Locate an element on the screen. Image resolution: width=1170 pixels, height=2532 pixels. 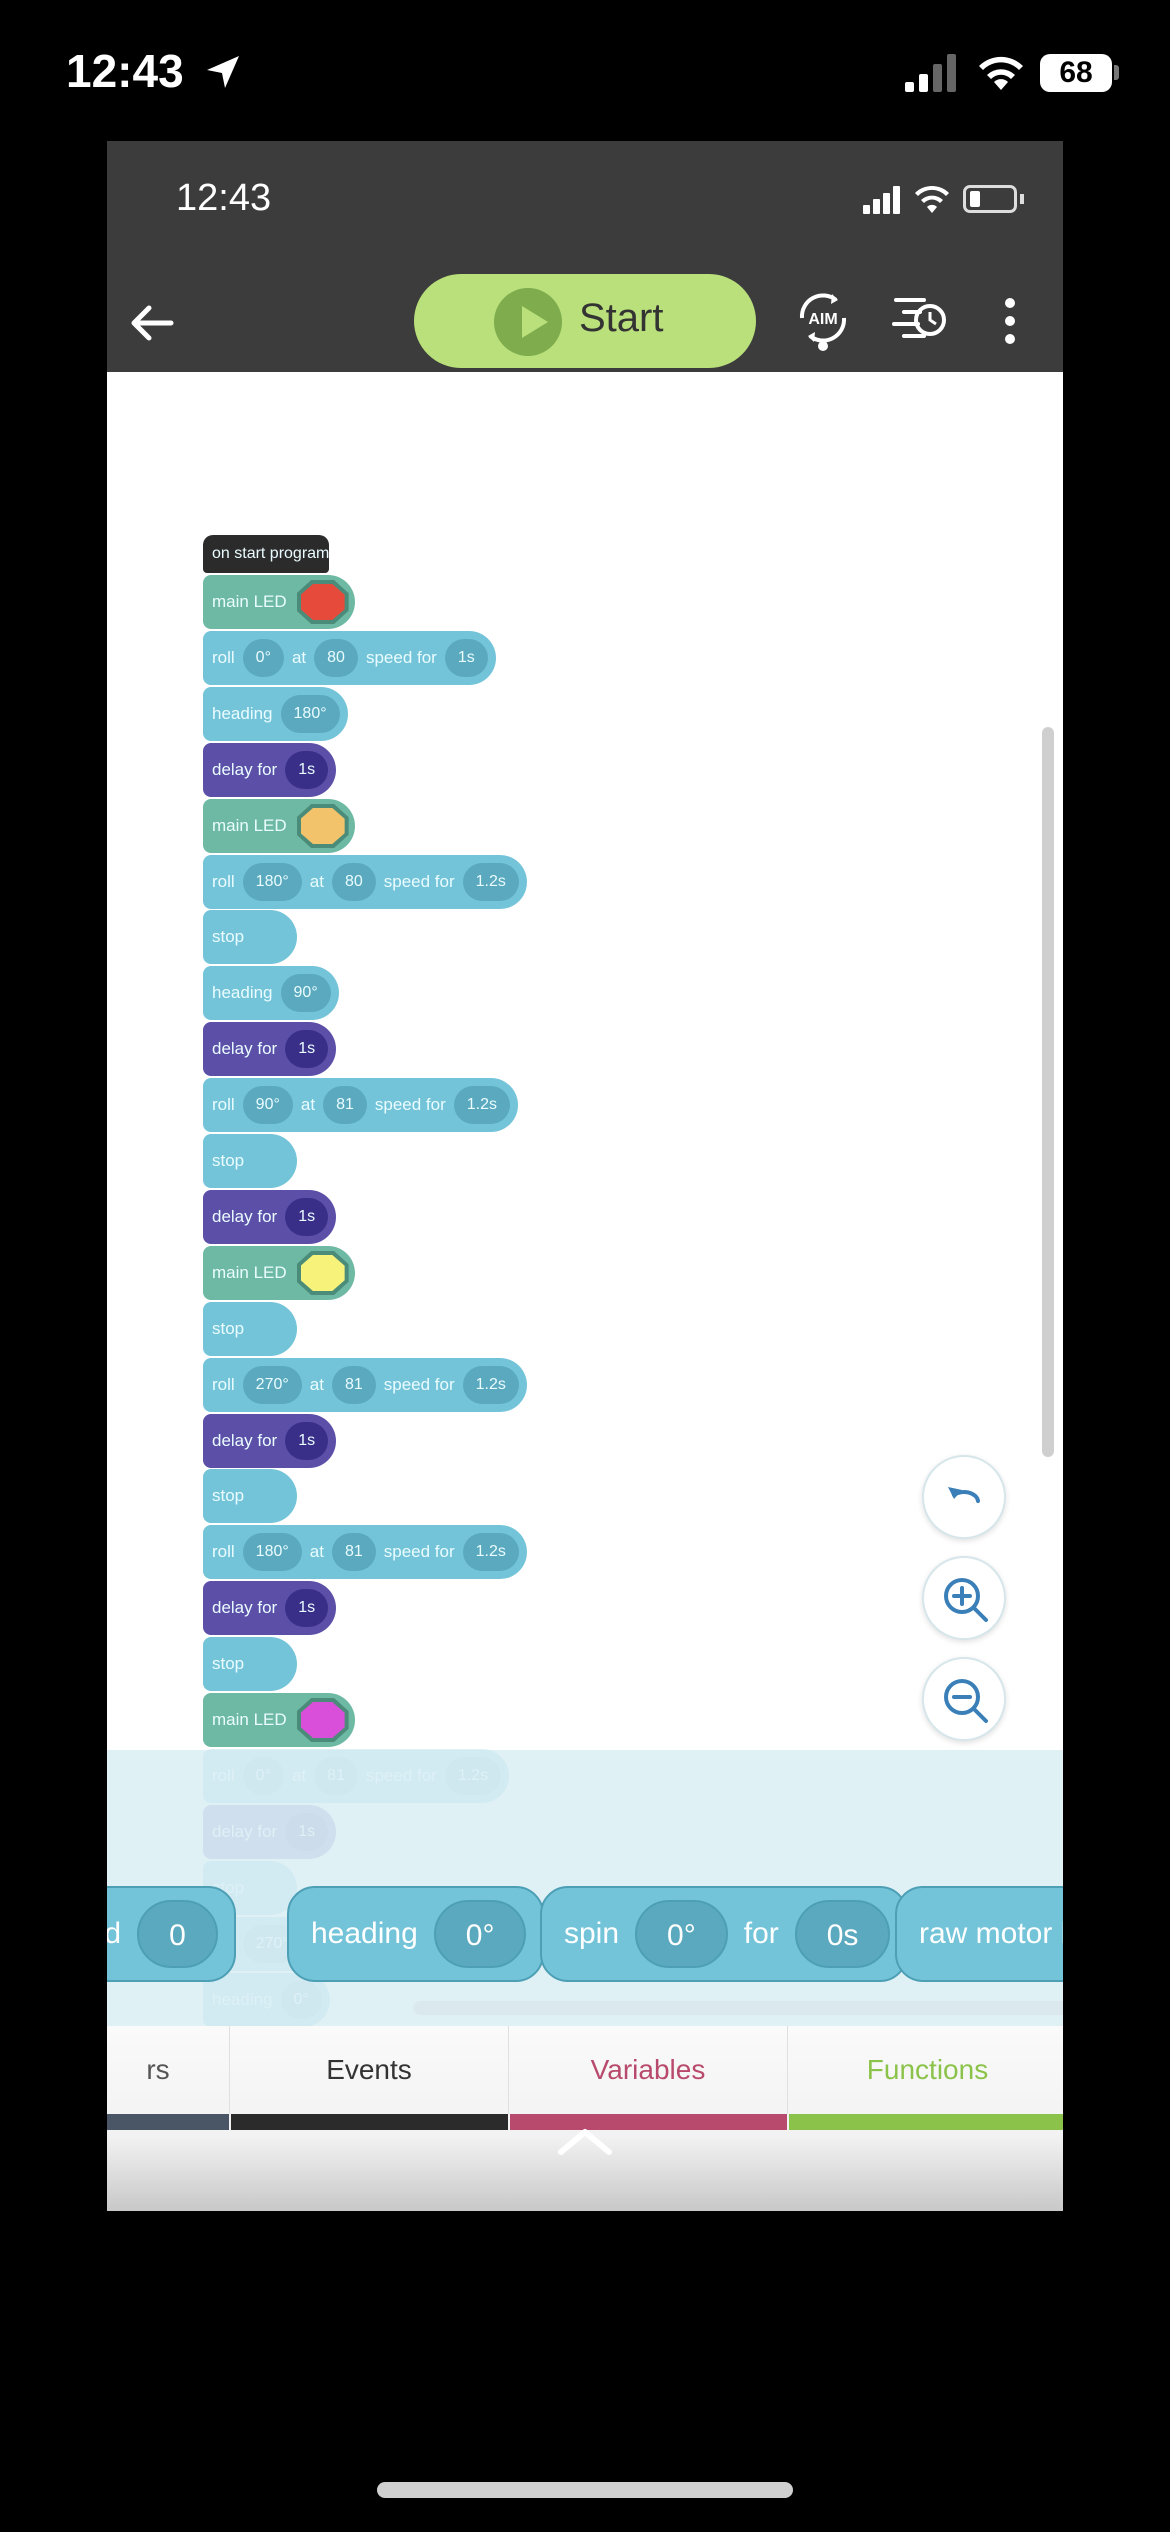
roll-block: roll 270° at 81 speed for 1.2s is located at coordinates (365, 1385).